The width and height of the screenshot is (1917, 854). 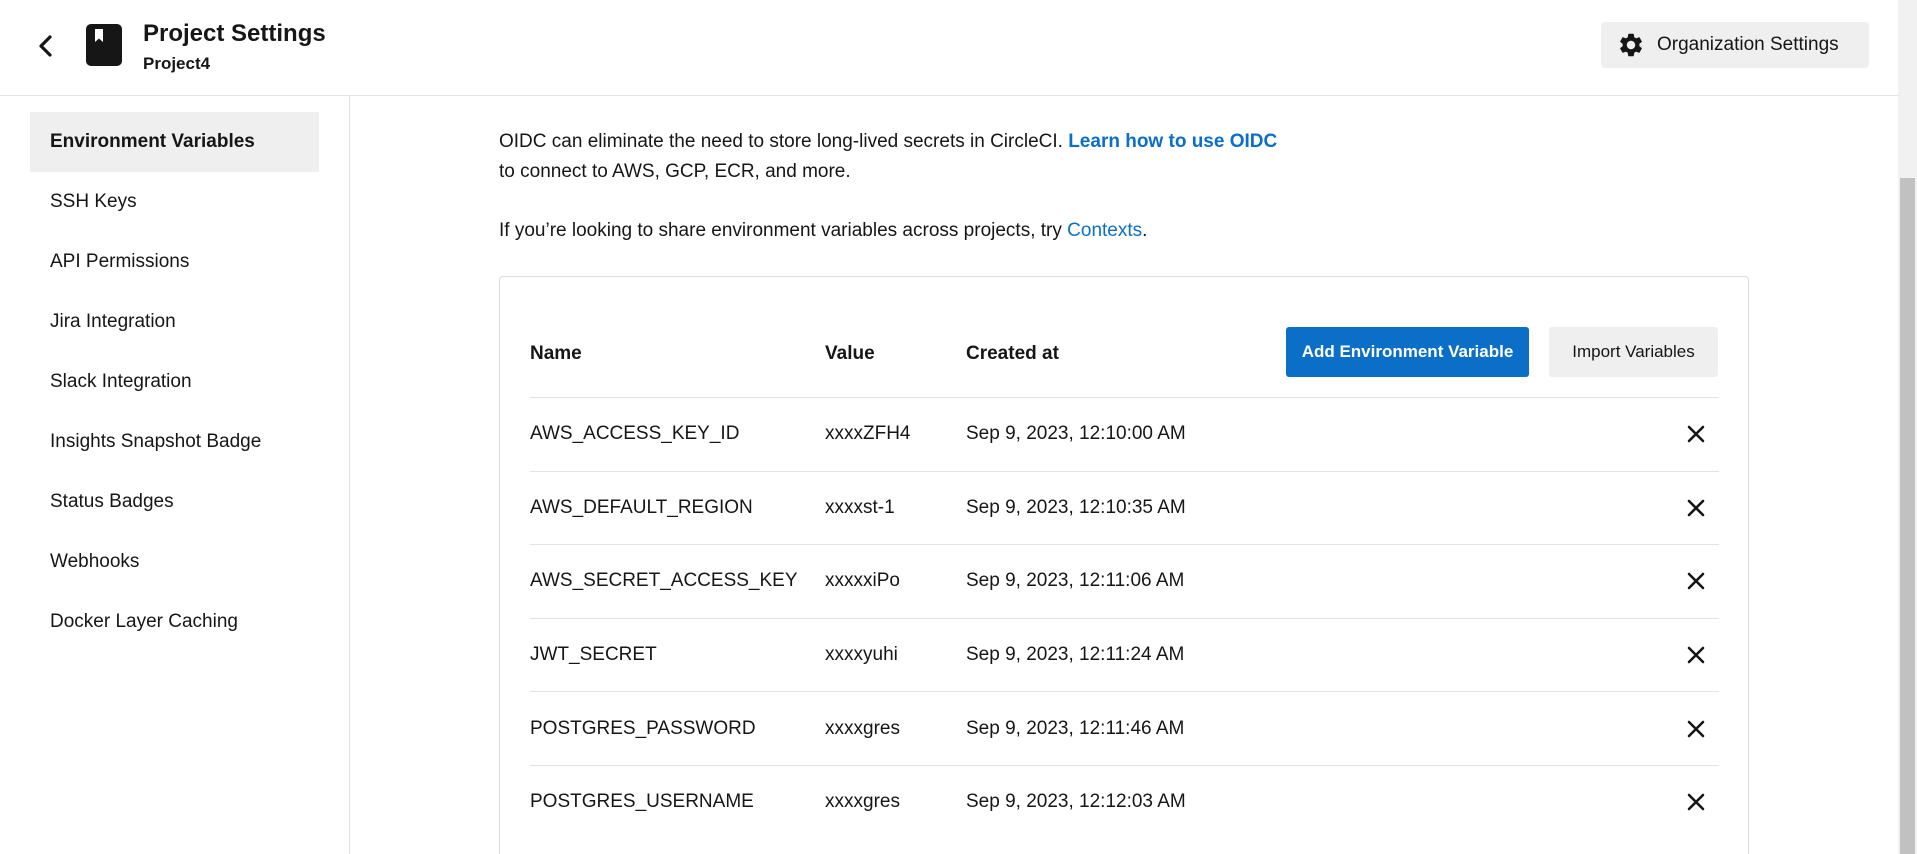 What do you see at coordinates (1012, 353) in the screenshot?
I see `column-header-created: Created at` at bounding box center [1012, 353].